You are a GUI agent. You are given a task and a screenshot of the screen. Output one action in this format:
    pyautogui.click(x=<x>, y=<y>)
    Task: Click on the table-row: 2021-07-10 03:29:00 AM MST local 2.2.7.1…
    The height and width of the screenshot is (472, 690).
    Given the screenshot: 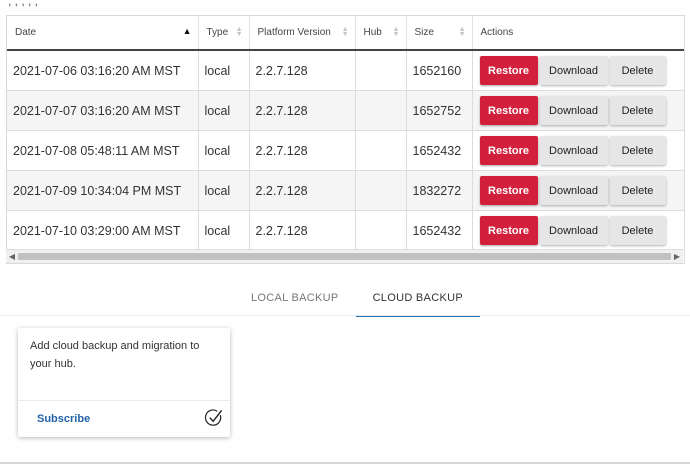 What is the action you would take?
    pyautogui.click(x=345, y=230)
    